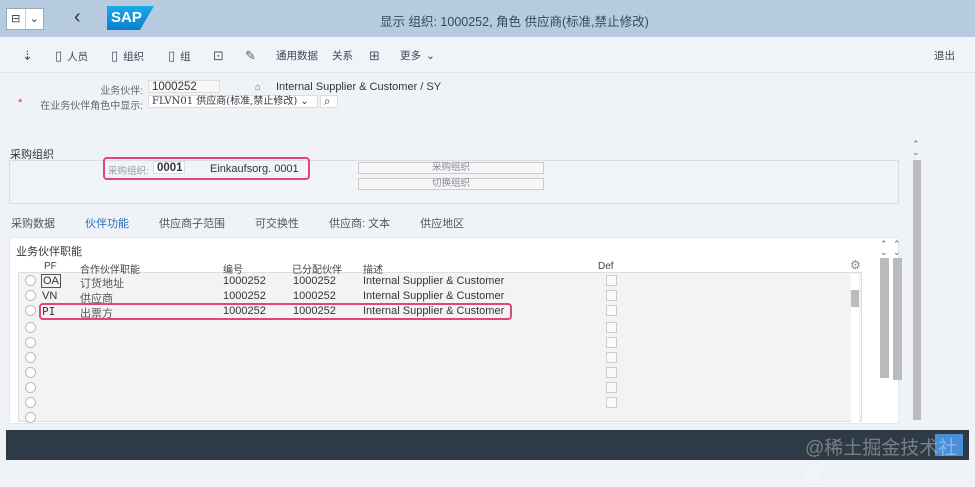 The width and height of the screenshot is (975, 487). What do you see at coordinates (77, 17) in the screenshot?
I see `back-button: ‹` at bounding box center [77, 17].